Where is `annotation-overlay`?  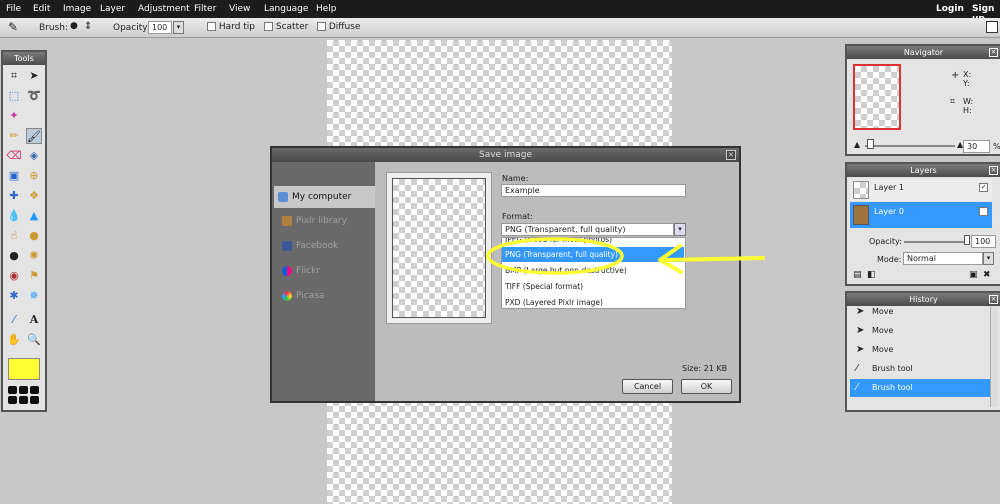 annotation-overlay is located at coordinates (625, 256).